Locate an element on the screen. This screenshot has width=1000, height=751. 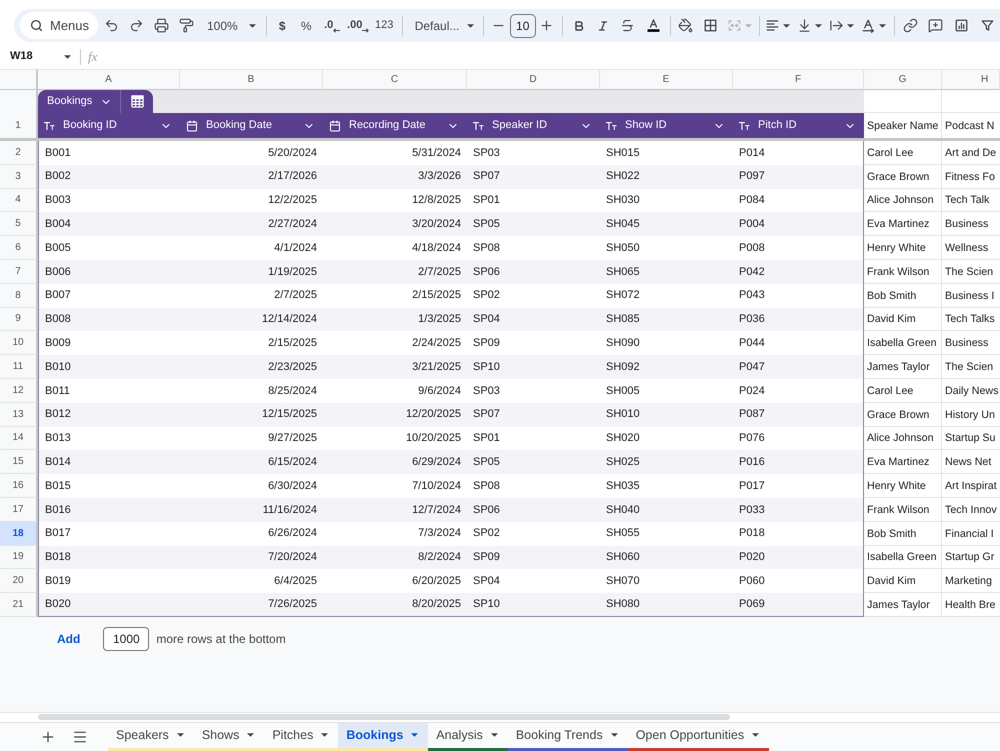
align-left-icon is located at coordinates (772, 25).